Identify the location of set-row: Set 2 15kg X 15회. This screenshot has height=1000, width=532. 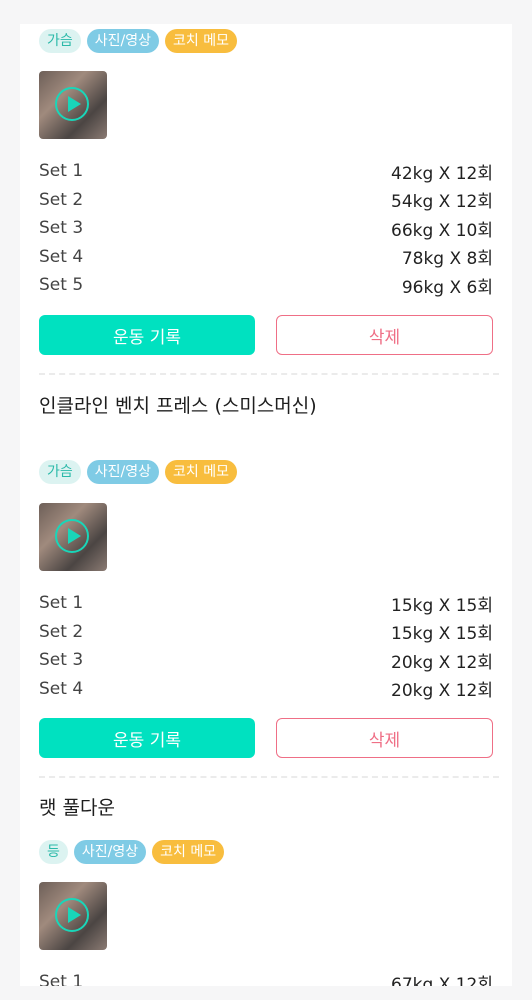
(266, 632).